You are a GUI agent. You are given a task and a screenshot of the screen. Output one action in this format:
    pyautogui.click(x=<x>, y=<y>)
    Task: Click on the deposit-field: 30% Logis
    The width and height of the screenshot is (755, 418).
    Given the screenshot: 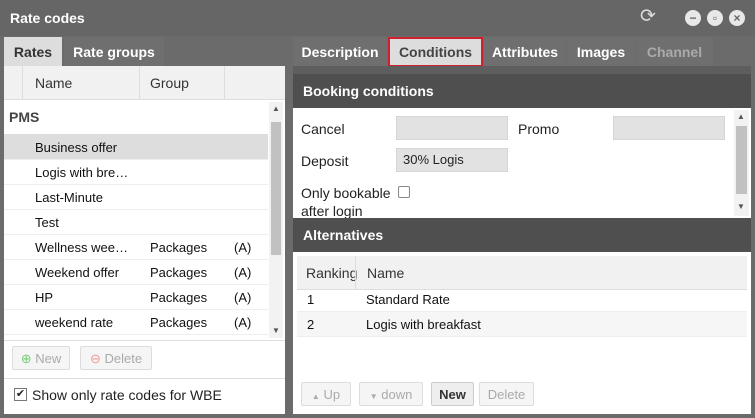 What is the action you would take?
    pyautogui.click(x=452, y=160)
    